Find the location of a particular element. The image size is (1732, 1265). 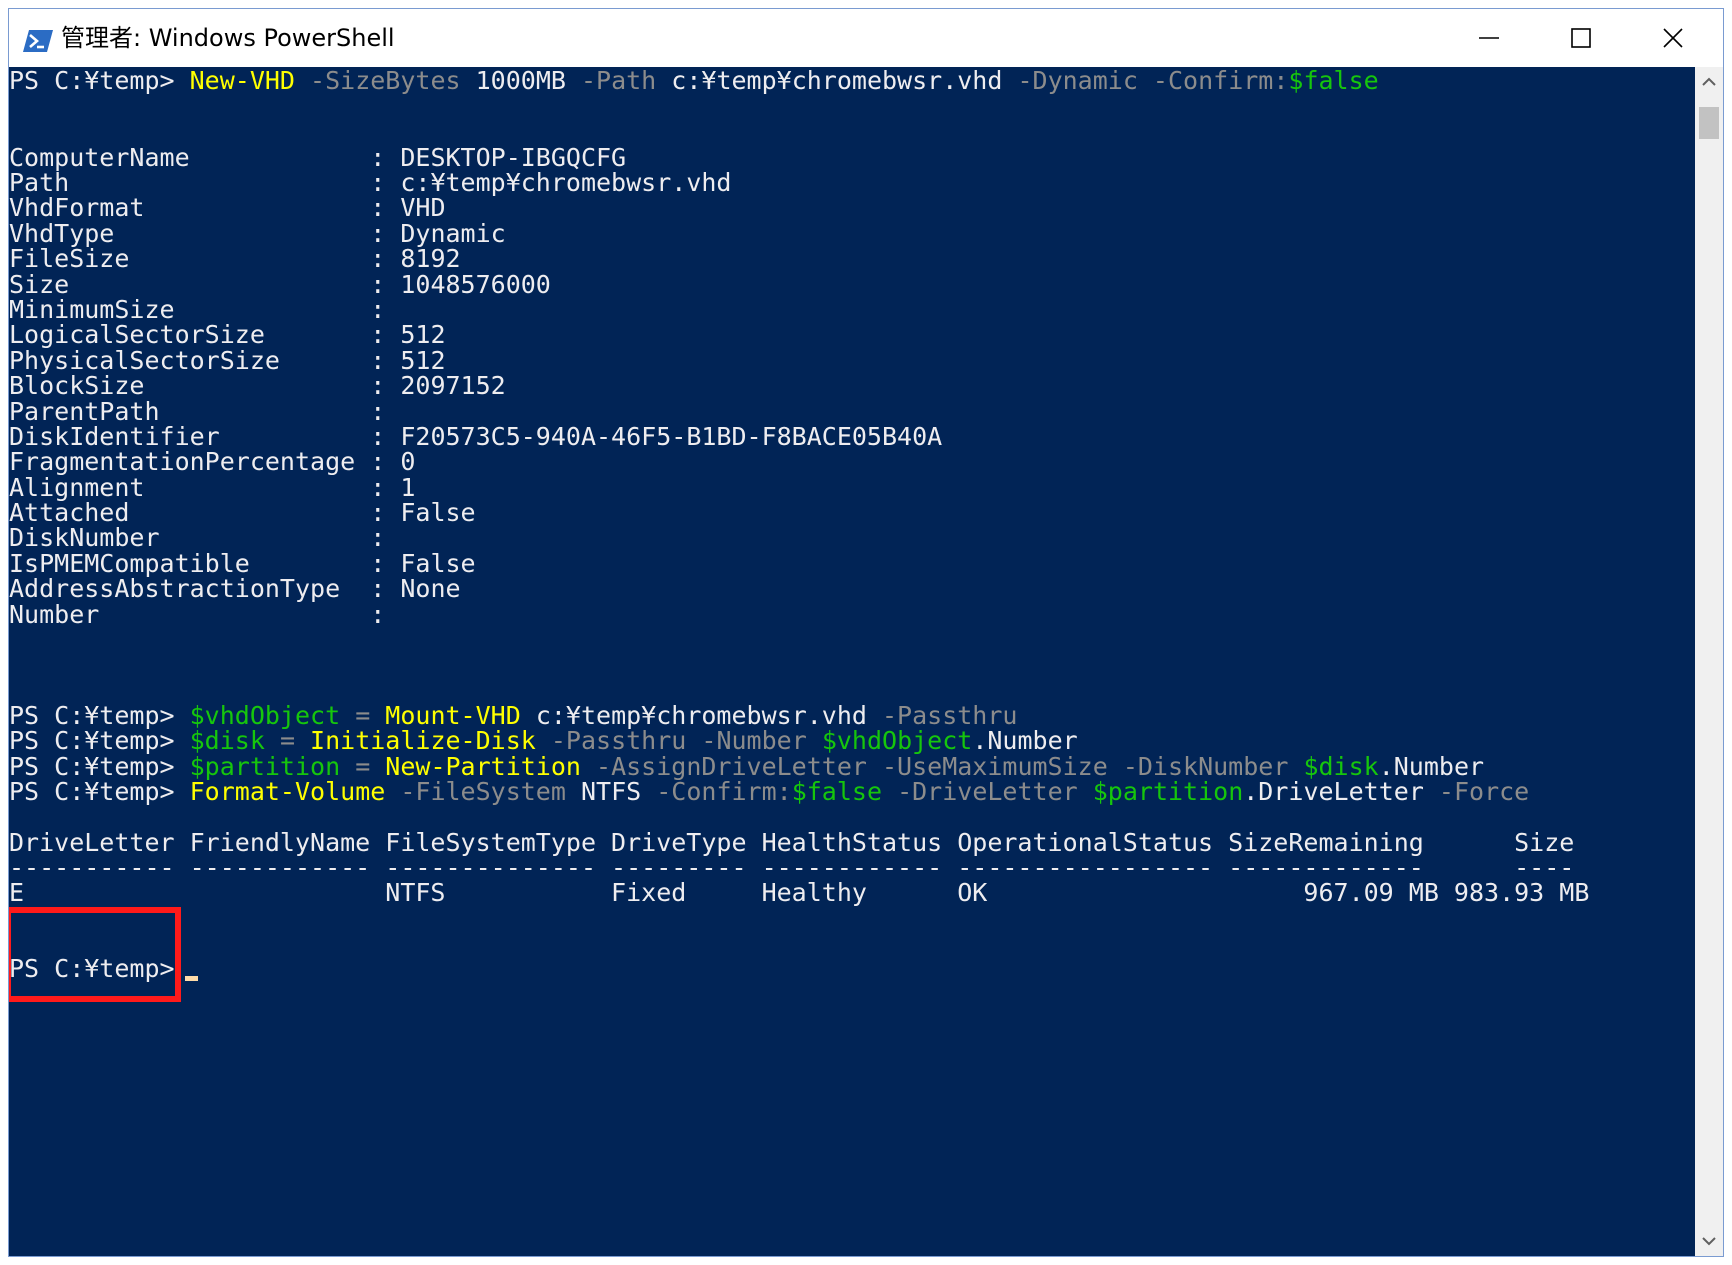

cmdlet: Initialize-Disk is located at coordinates (423, 740).